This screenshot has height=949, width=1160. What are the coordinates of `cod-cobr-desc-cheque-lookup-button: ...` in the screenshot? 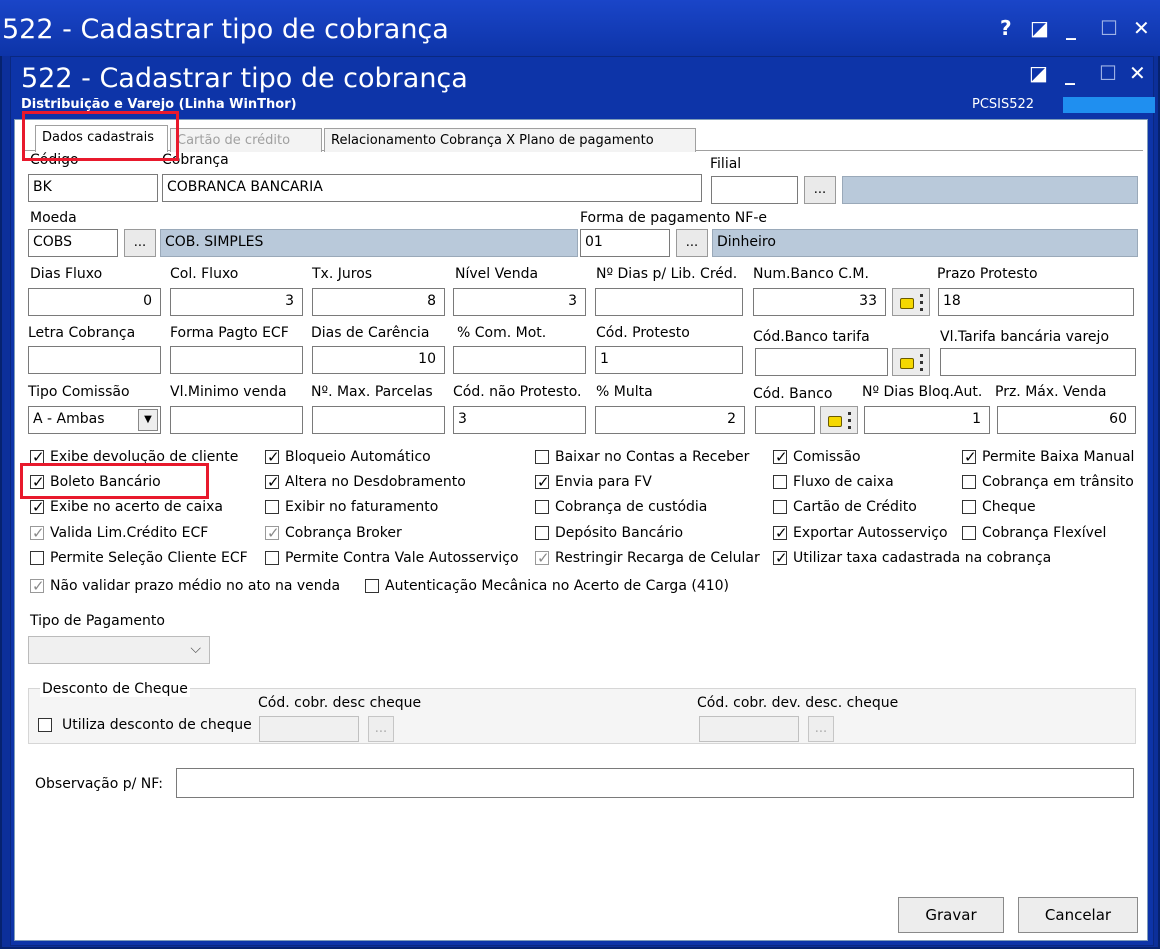 It's located at (381, 729).